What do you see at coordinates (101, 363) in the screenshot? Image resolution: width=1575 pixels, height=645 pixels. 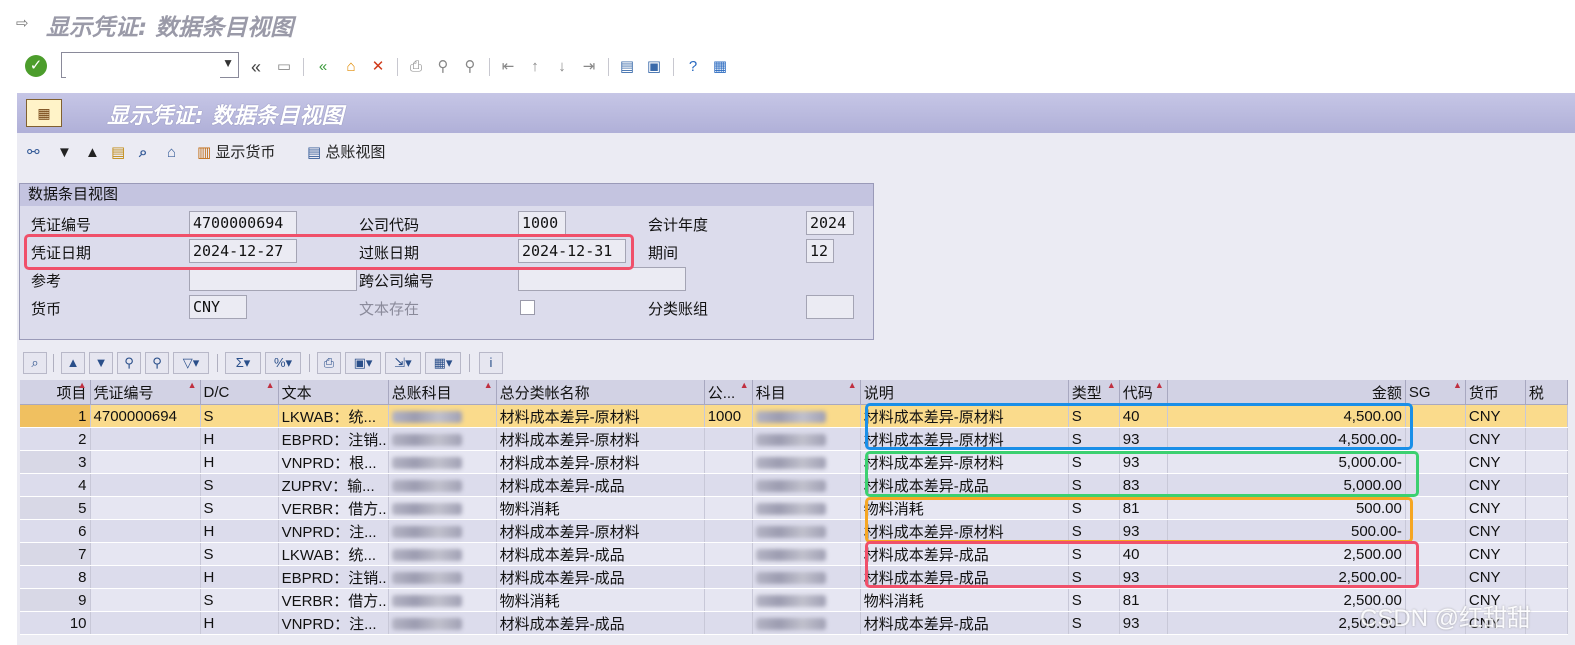 I see `sort-descending-icon: ▼` at bounding box center [101, 363].